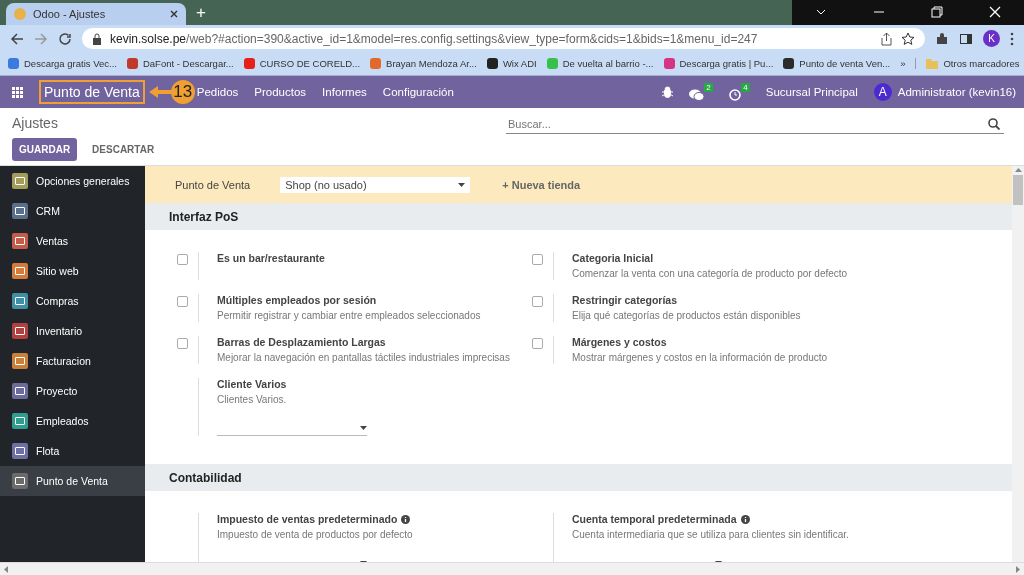 This screenshot has width=1024, height=575. Describe the element at coordinates (710, 273) in the screenshot. I see `setting-description: Comenzar la venta con una categoría de producto por defecto` at that location.